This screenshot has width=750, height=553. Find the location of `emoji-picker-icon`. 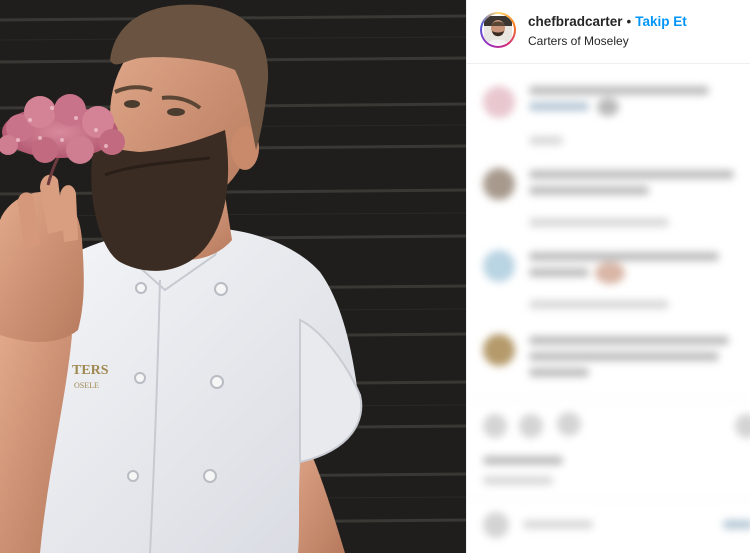

emoji-picker-icon is located at coordinates (496, 525).